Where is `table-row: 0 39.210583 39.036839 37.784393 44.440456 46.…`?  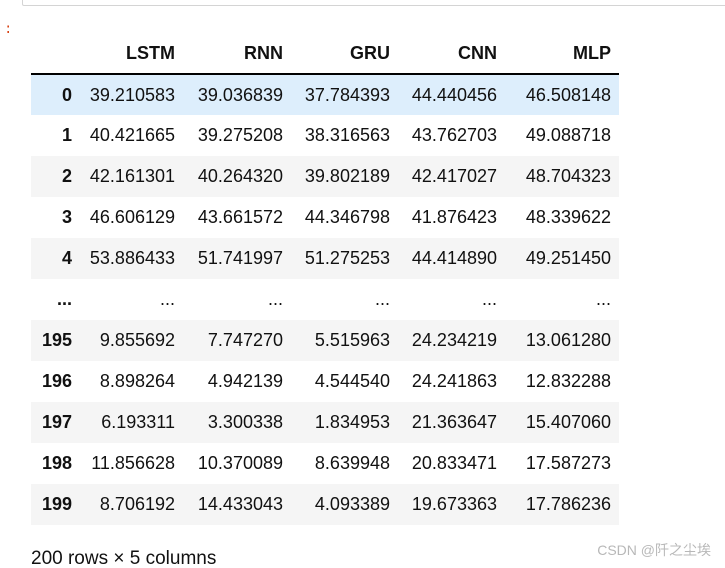 table-row: 0 39.210583 39.036839 37.784393 44.440456 46.… is located at coordinates (325, 94).